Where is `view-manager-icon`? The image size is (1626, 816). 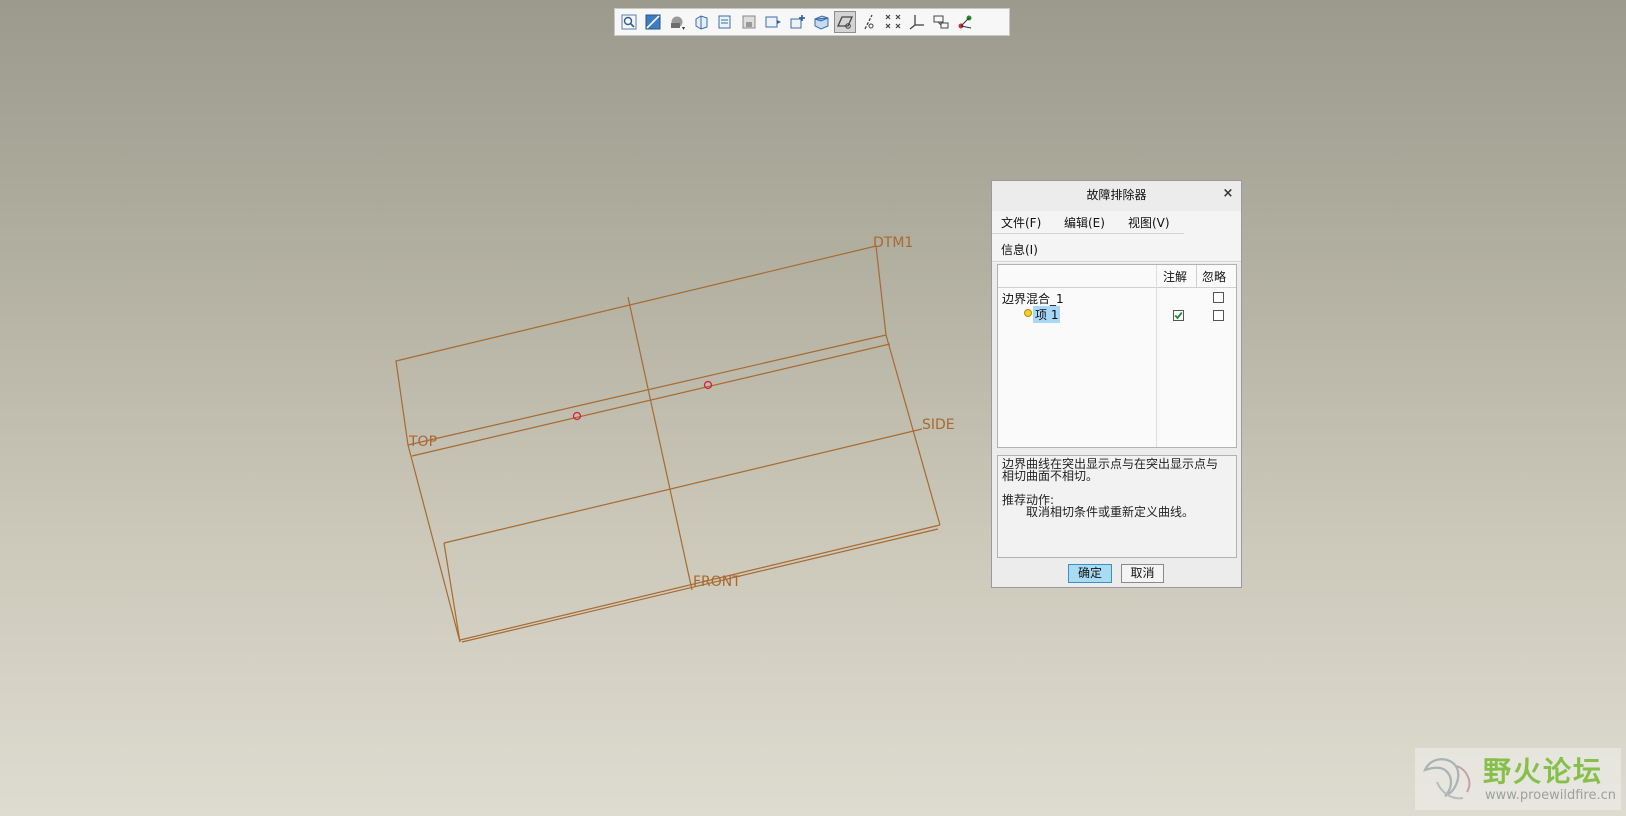
view-manager-icon is located at coordinates (724, 22).